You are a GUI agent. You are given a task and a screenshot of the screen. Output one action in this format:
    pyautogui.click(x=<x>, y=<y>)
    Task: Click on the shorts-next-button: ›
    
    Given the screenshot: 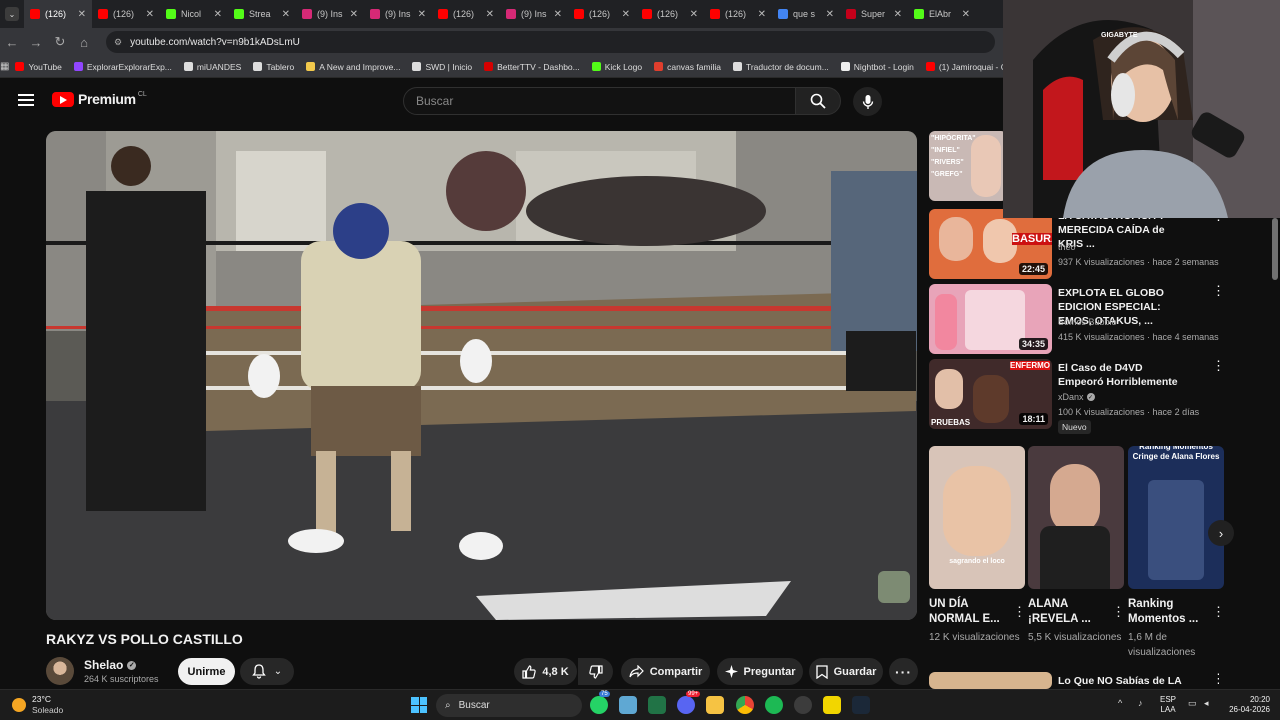 What is the action you would take?
    pyautogui.click(x=1221, y=533)
    